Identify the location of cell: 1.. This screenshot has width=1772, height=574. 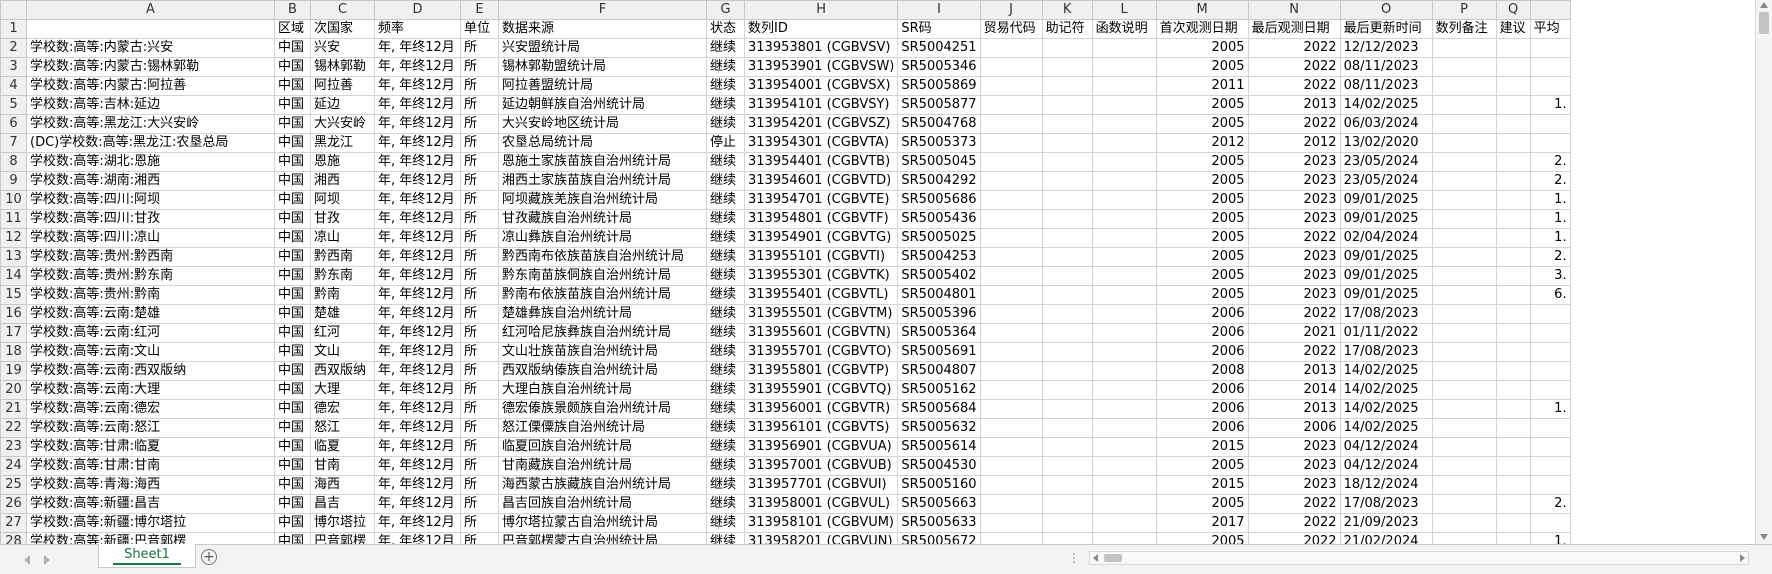
(1550, 200).